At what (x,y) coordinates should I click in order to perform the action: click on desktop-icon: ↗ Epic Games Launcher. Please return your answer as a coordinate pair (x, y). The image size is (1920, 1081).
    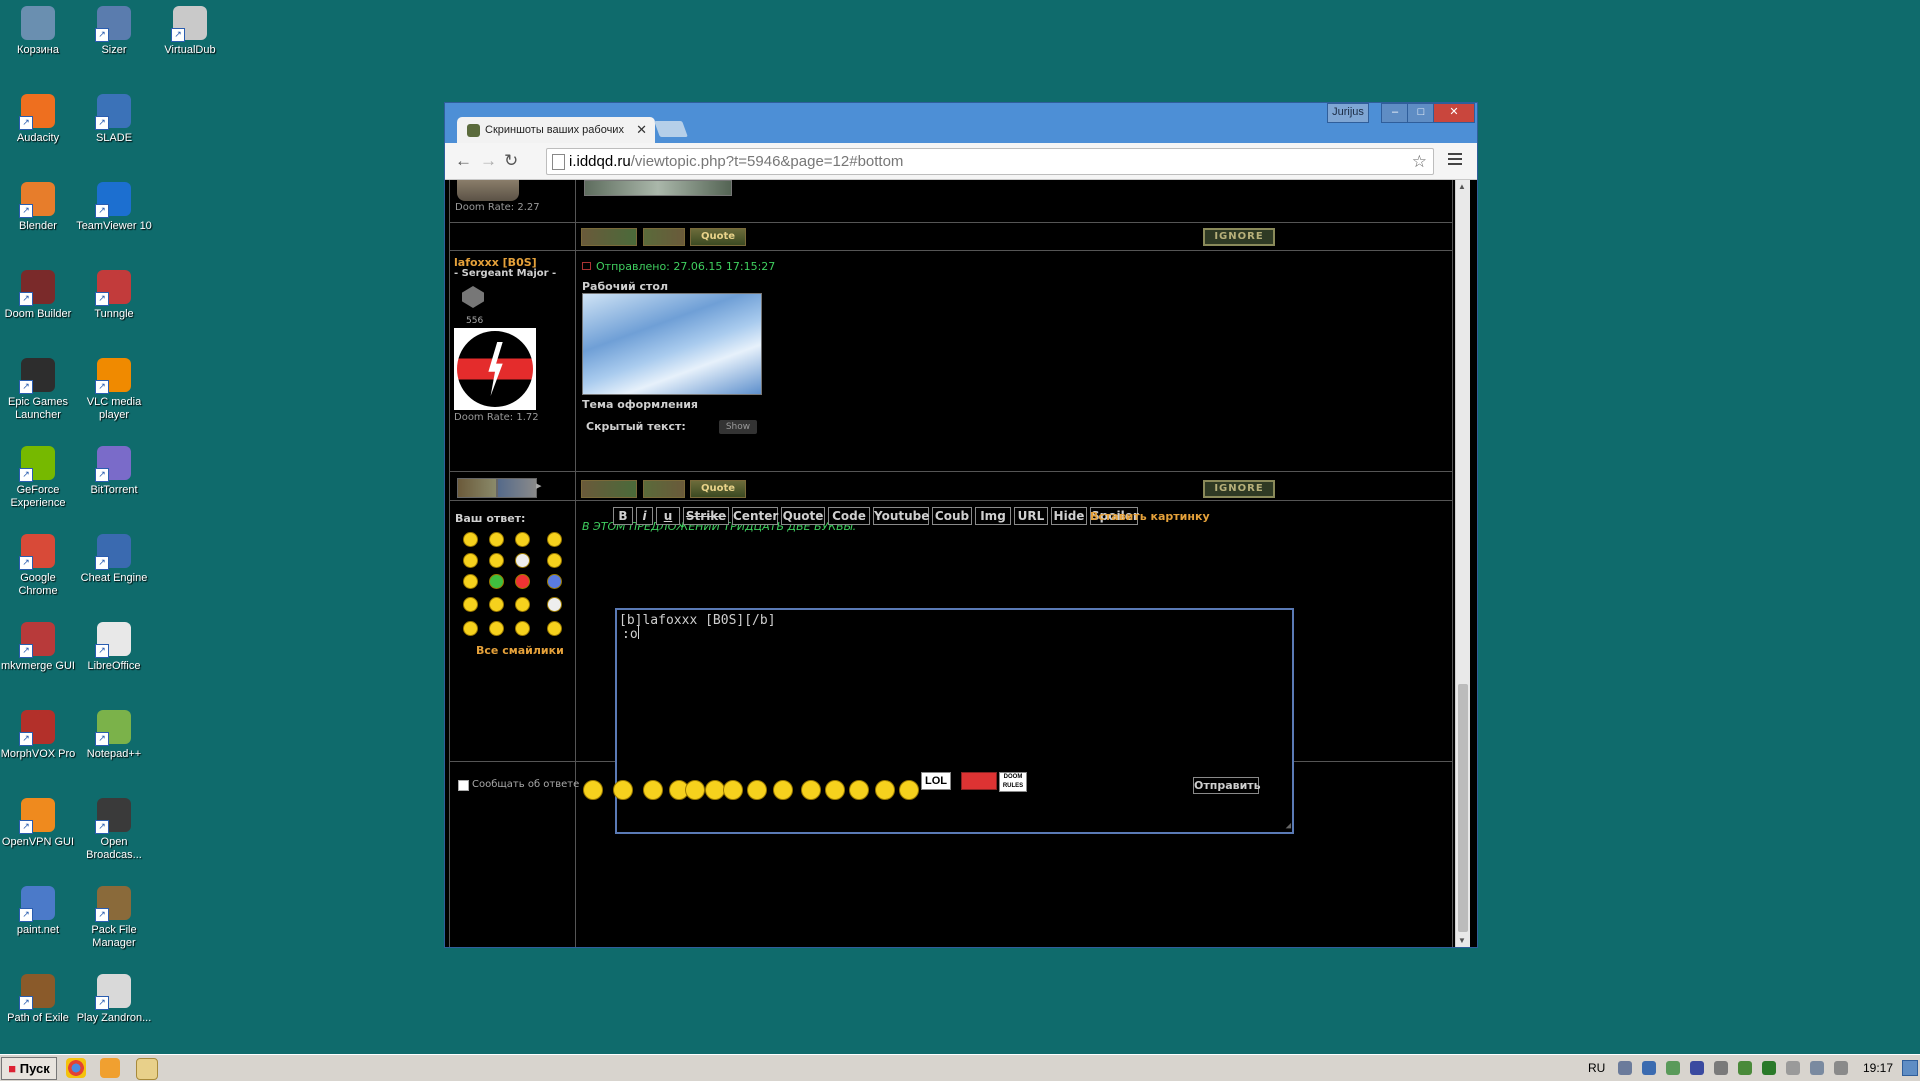
    Looking at the image, I should click on (38, 390).